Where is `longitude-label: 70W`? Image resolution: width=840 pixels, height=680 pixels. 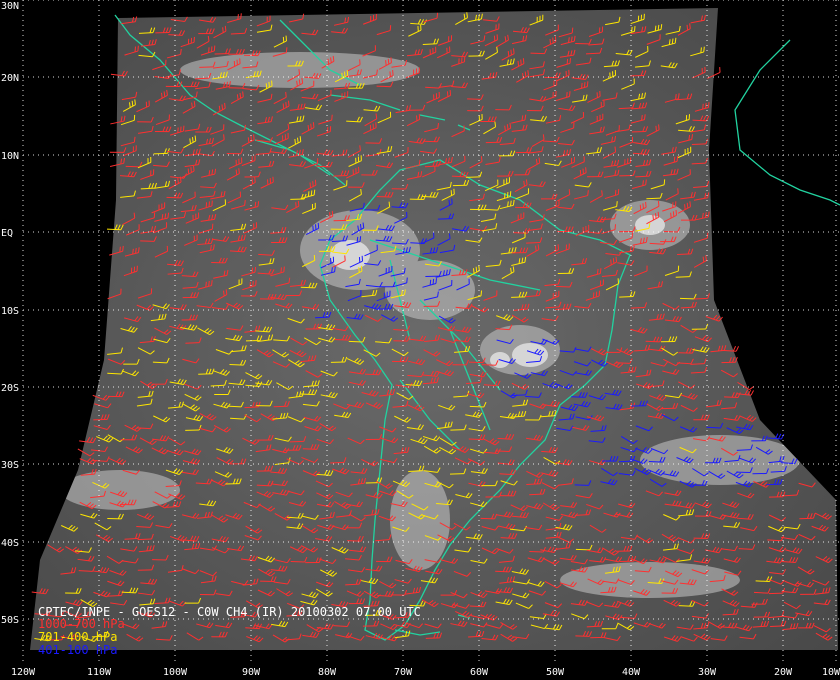
longitude-label: 70W is located at coordinates (403, 672).